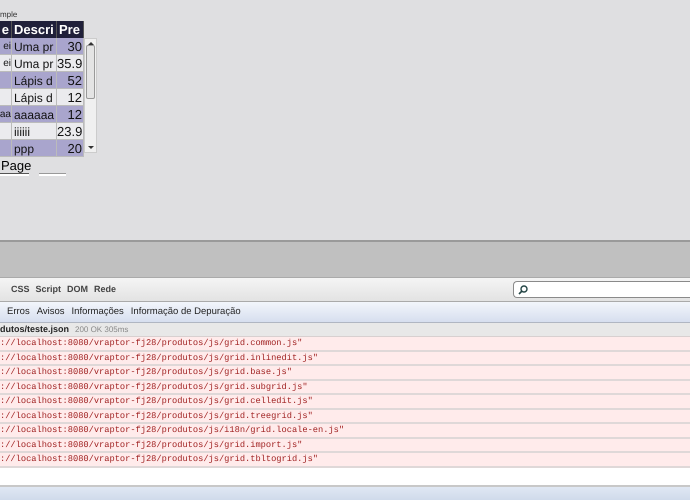  What do you see at coordinates (105, 289) in the screenshot?
I see `panel-tab: Rede` at bounding box center [105, 289].